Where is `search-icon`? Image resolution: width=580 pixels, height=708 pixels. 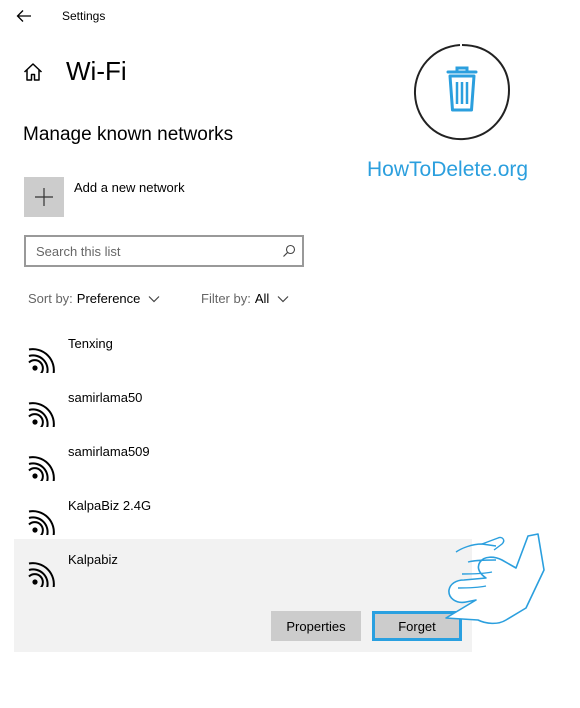
search-icon is located at coordinates (289, 251).